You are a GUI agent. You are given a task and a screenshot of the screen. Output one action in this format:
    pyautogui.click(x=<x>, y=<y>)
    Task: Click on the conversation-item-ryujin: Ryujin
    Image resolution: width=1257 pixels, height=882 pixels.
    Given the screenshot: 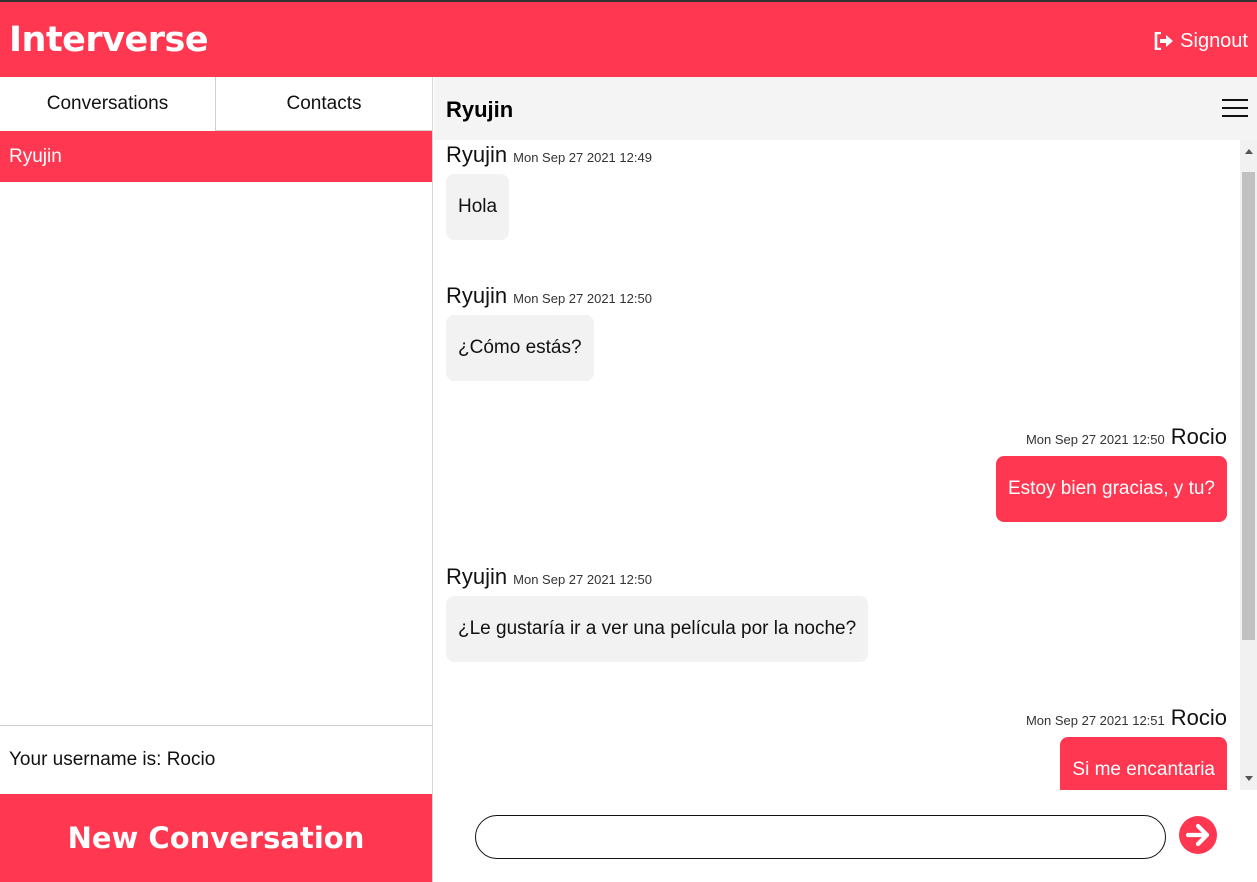 What is the action you would take?
    pyautogui.click(x=216, y=156)
    